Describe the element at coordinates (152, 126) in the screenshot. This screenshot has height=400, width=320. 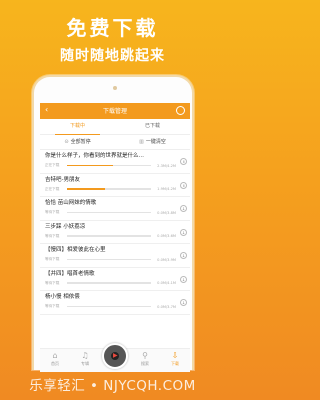
I see `tab-downloaded: 已下载` at that location.